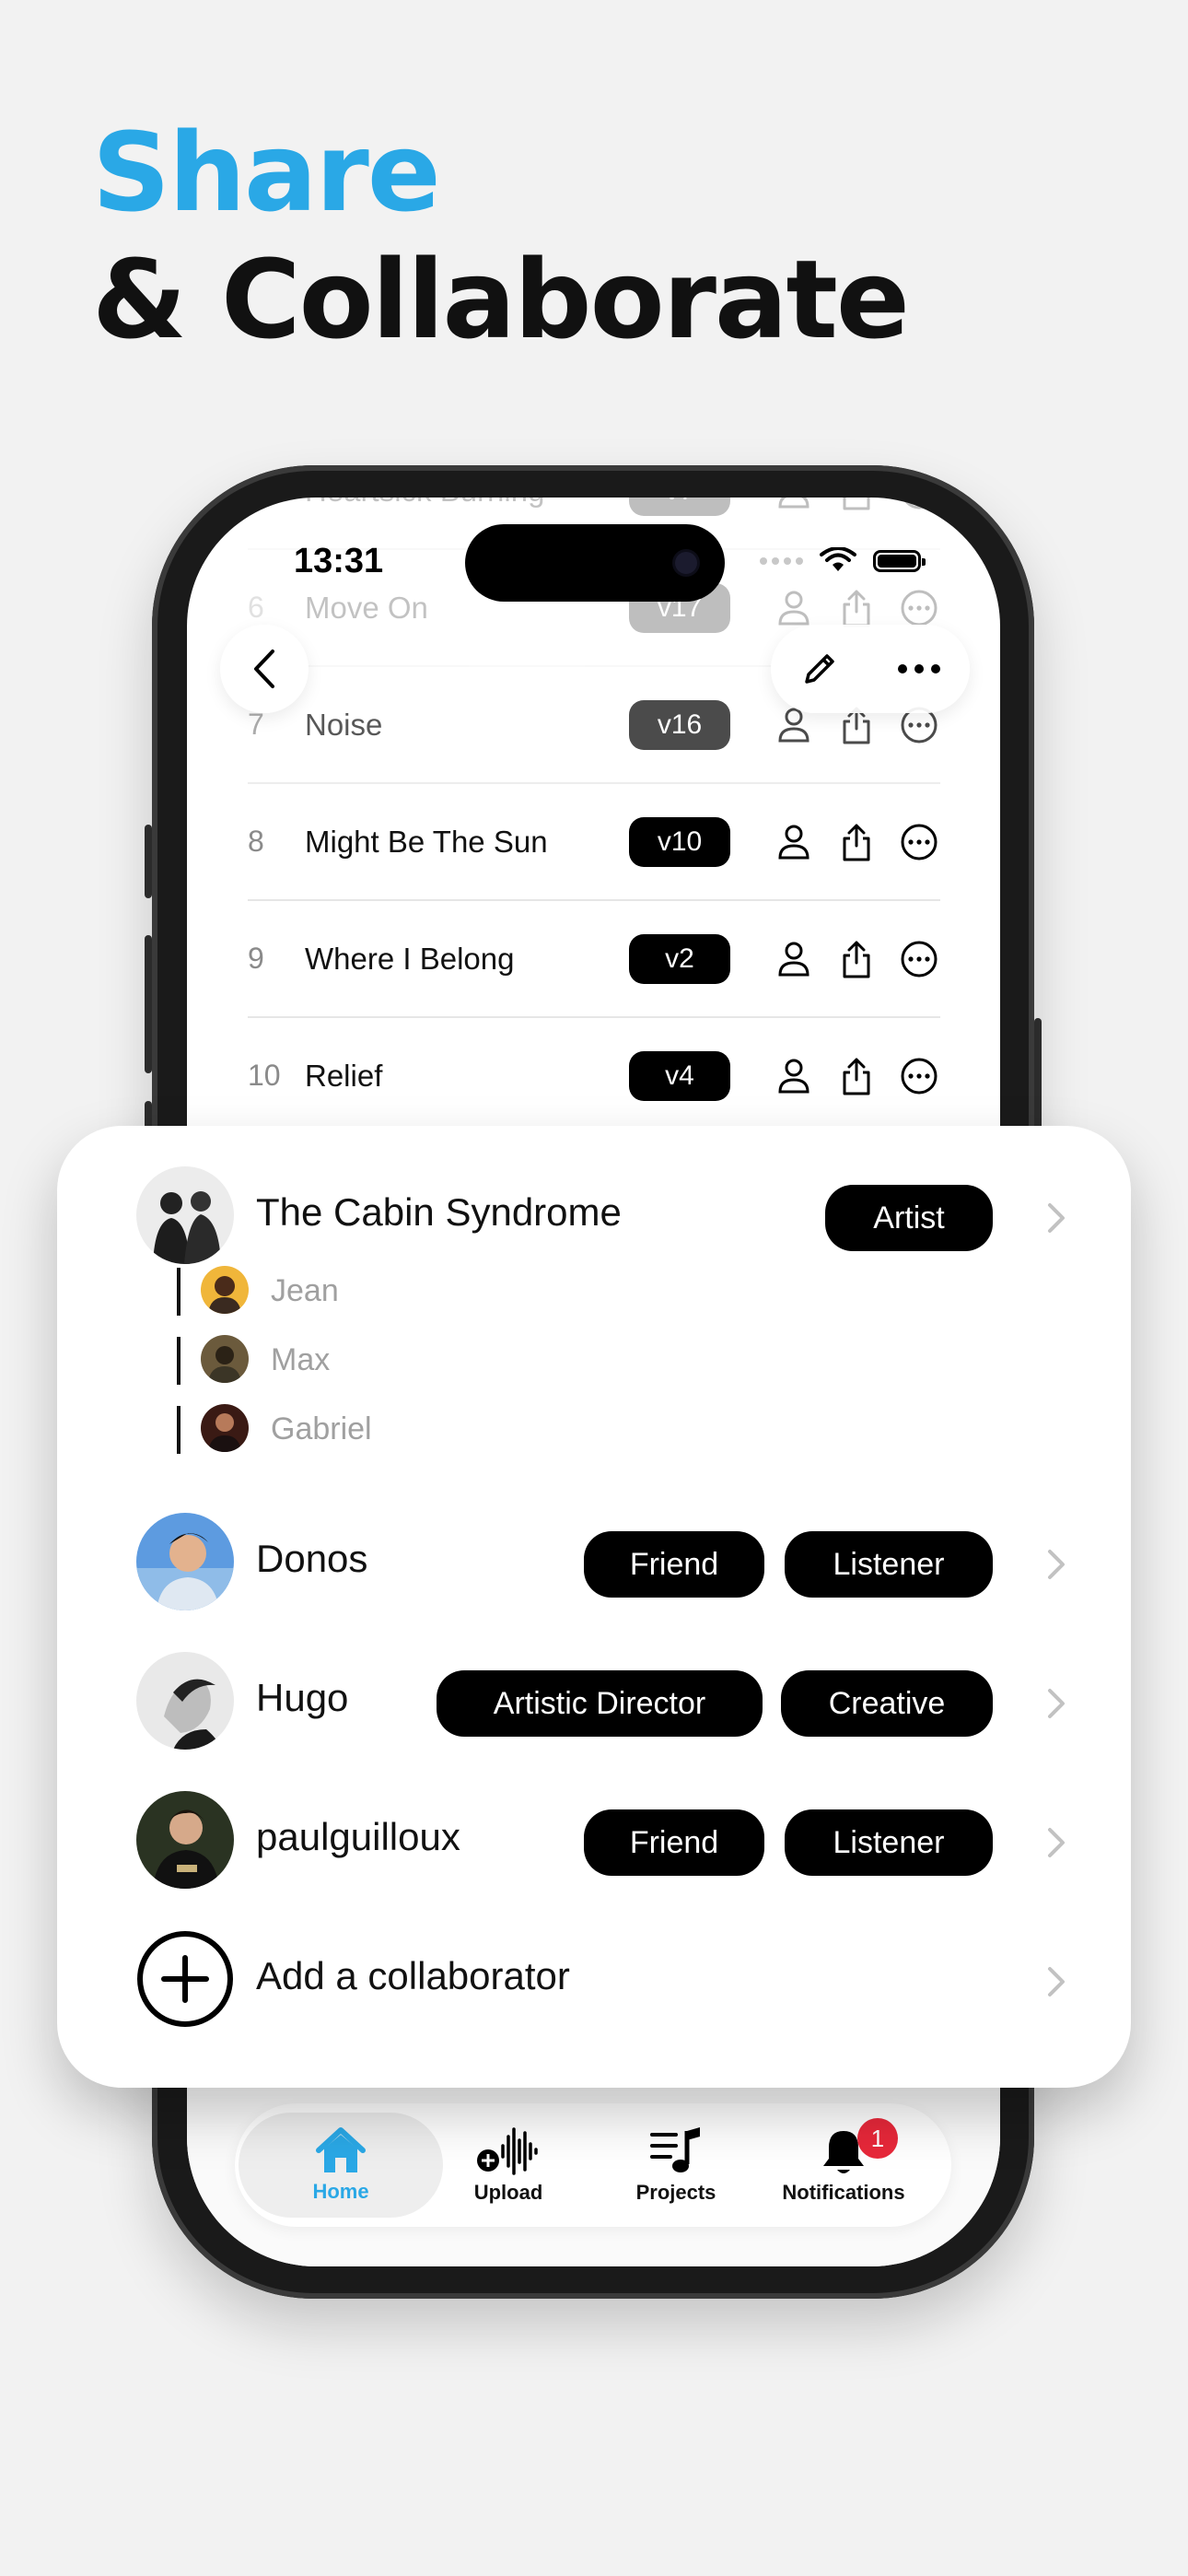  What do you see at coordinates (148, 861) in the screenshot?
I see `phone-side-button` at bounding box center [148, 861].